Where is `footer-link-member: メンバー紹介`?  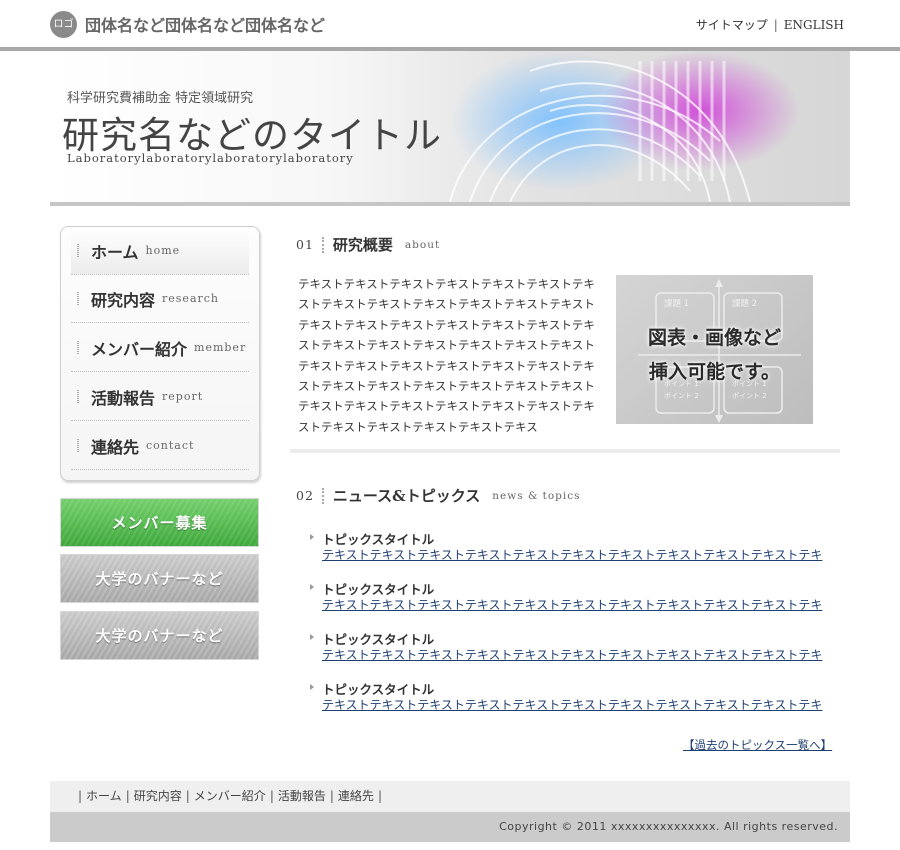
footer-link-member: メンバー紹介 is located at coordinates (230, 796).